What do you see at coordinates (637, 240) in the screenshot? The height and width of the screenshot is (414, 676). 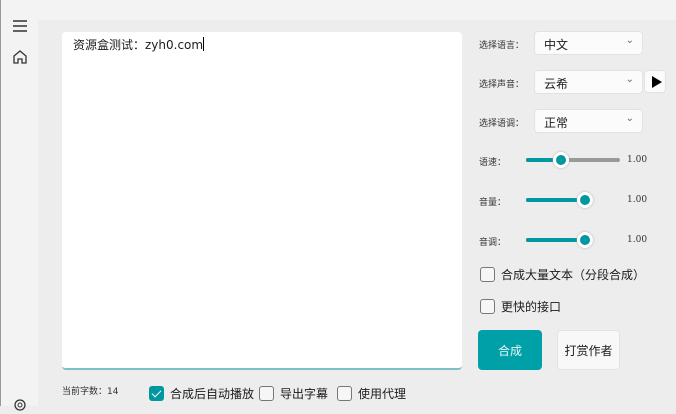 I see `pitch-value: 1.00` at bounding box center [637, 240].